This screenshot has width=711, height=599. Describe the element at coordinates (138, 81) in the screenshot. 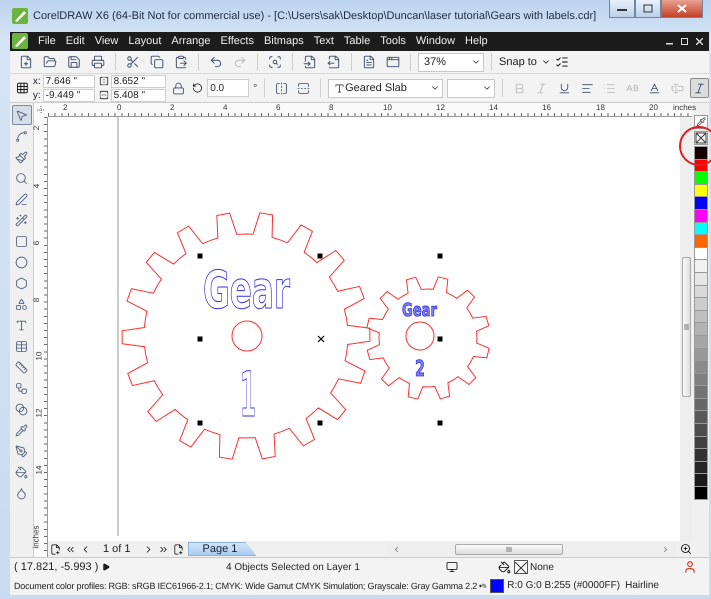

I see `width-field: 8.652 "` at that location.